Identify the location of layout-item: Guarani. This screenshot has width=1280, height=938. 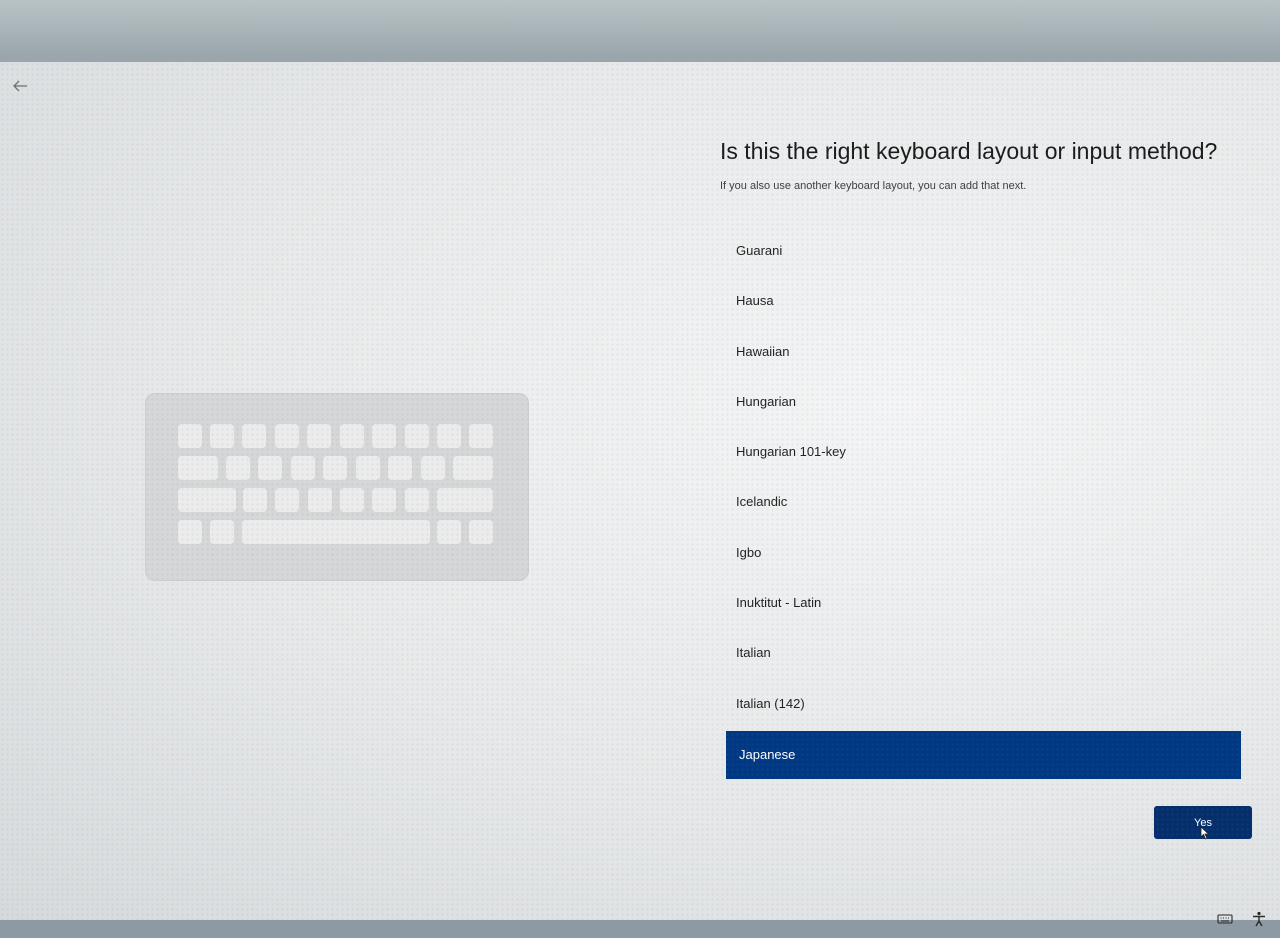
(983, 251).